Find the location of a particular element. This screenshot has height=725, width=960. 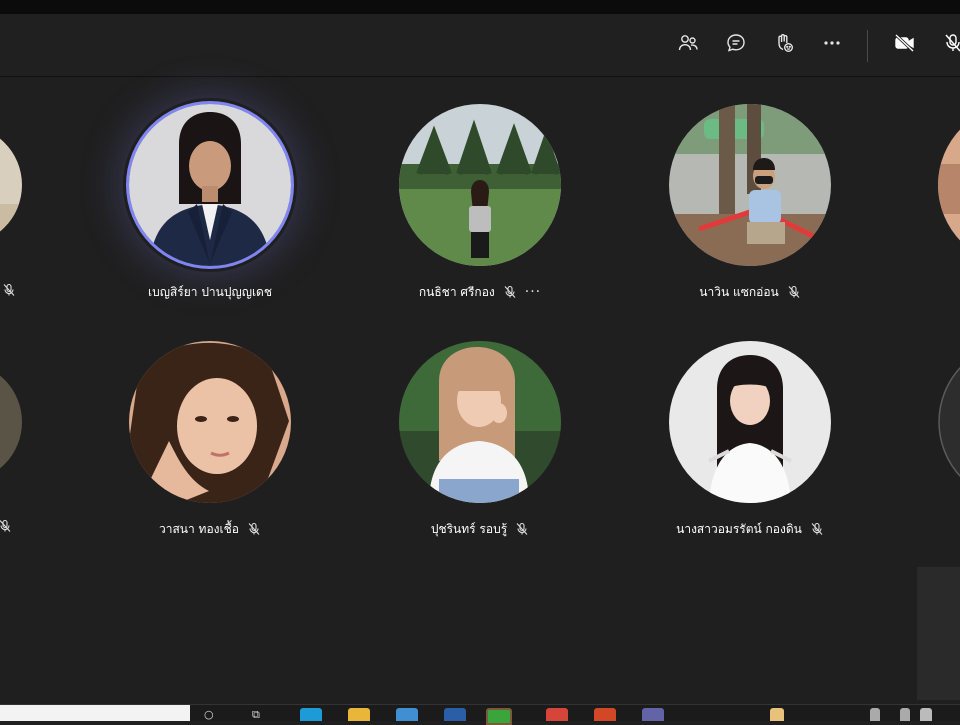

windows-taskbar: ○ ⧉ is located at coordinates (480, 714).